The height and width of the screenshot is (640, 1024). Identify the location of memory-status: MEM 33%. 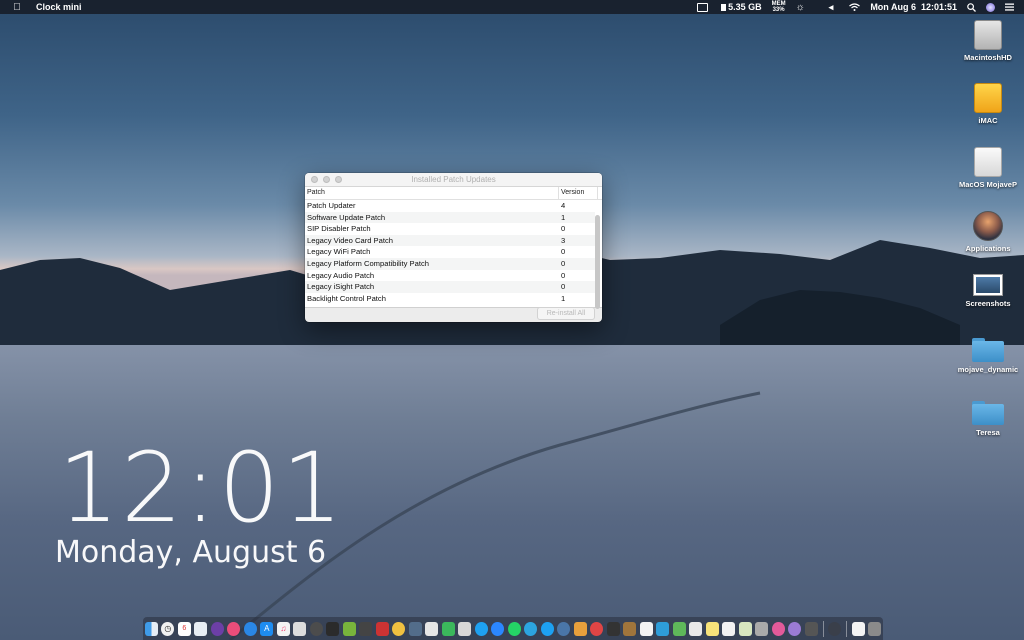
(779, 7).